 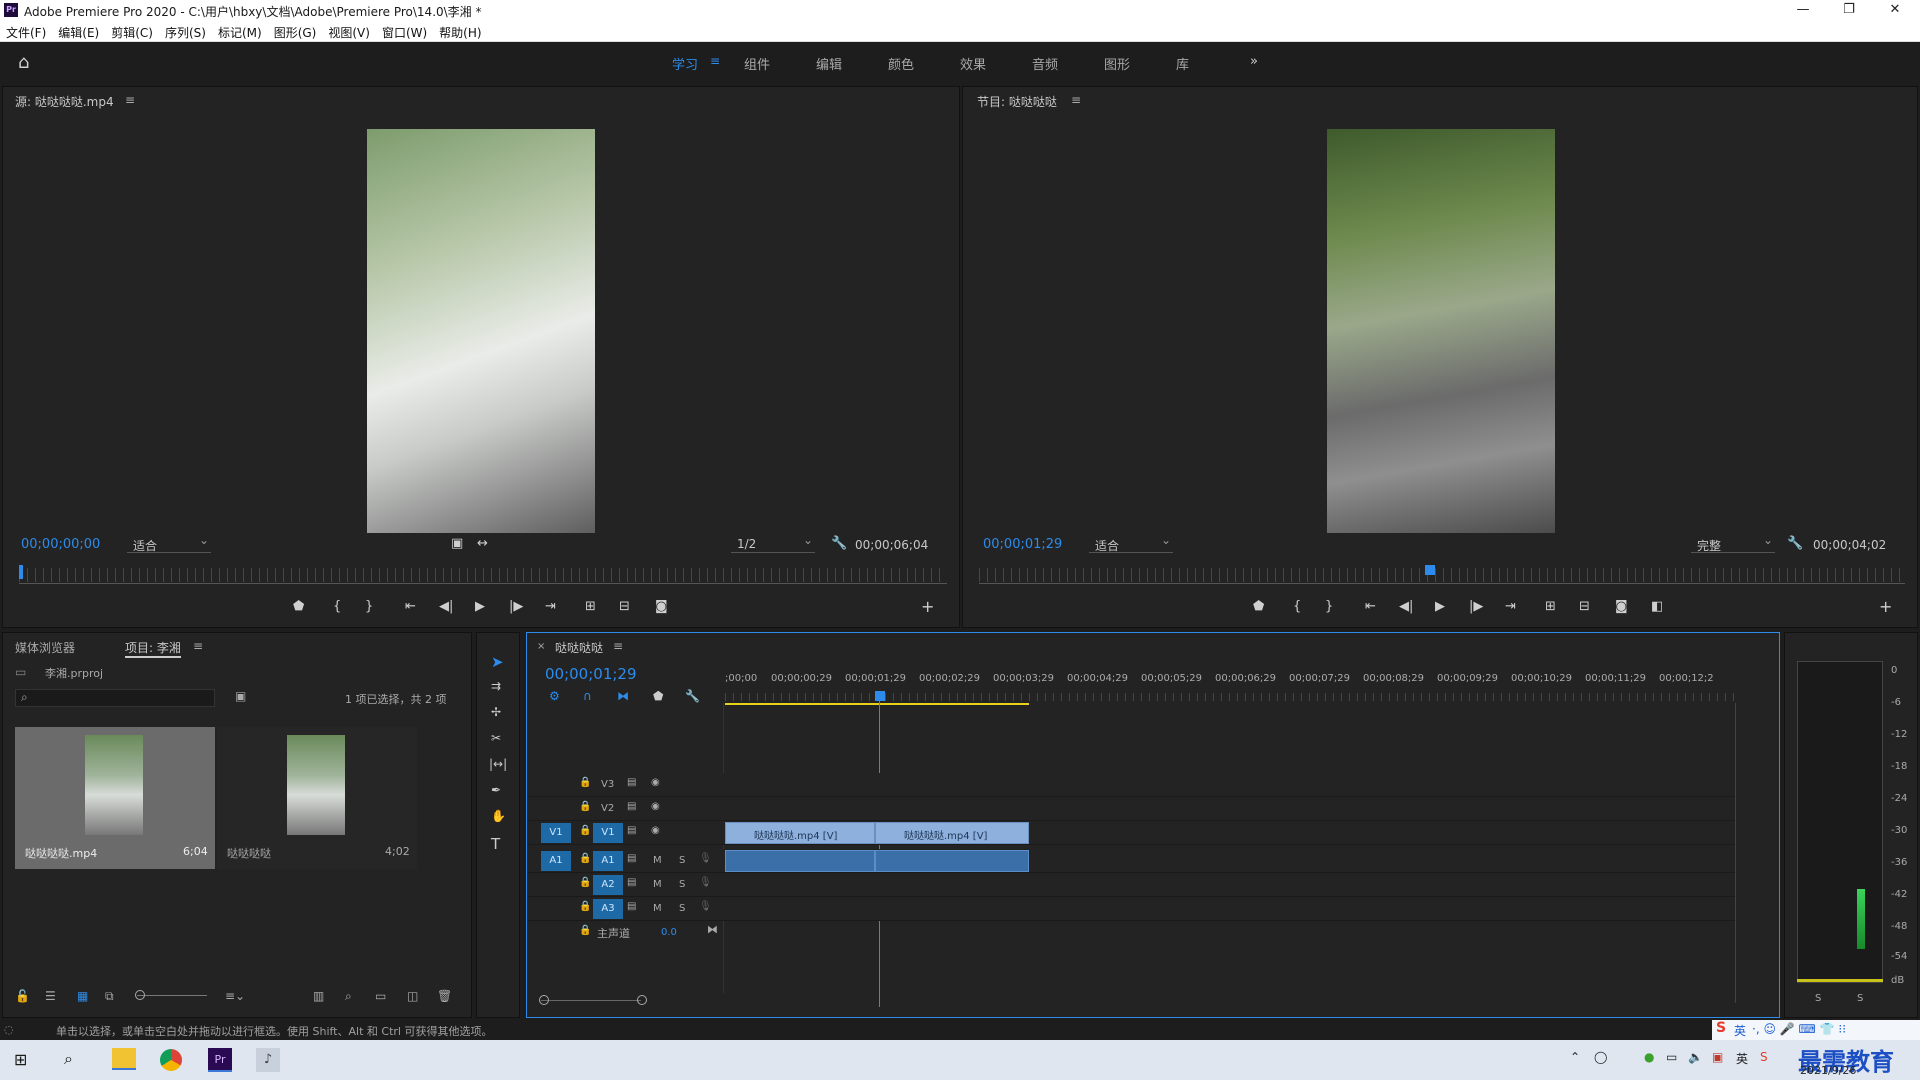 What do you see at coordinates (1430, 570) in the screenshot?
I see `program-playhead` at bounding box center [1430, 570].